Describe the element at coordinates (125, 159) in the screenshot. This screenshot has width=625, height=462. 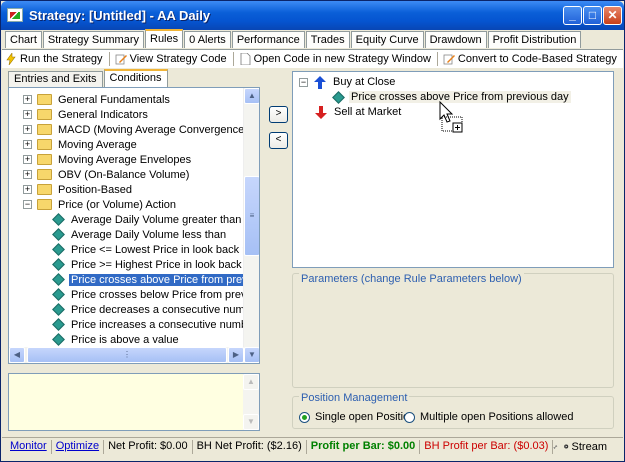
I see `tree-folder-label: Moving Average Envelopes` at that location.